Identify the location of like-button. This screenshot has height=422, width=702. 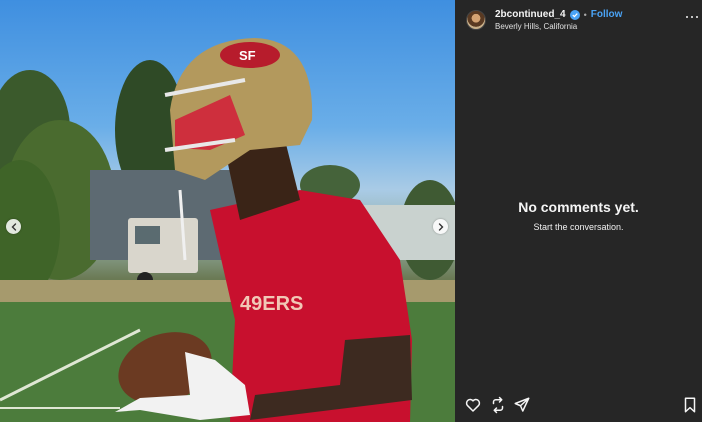
(473, 405).